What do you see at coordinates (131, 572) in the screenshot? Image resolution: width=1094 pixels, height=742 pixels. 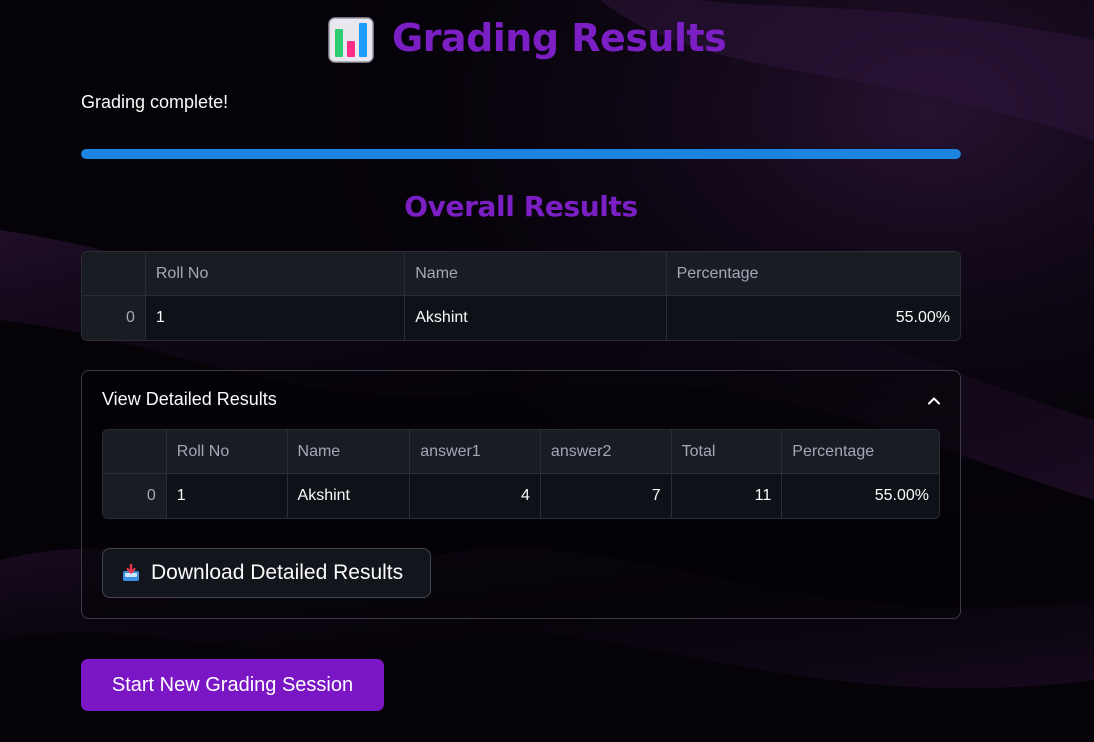 I see `inbox-tray-icon` at bounding box center [131, 572].